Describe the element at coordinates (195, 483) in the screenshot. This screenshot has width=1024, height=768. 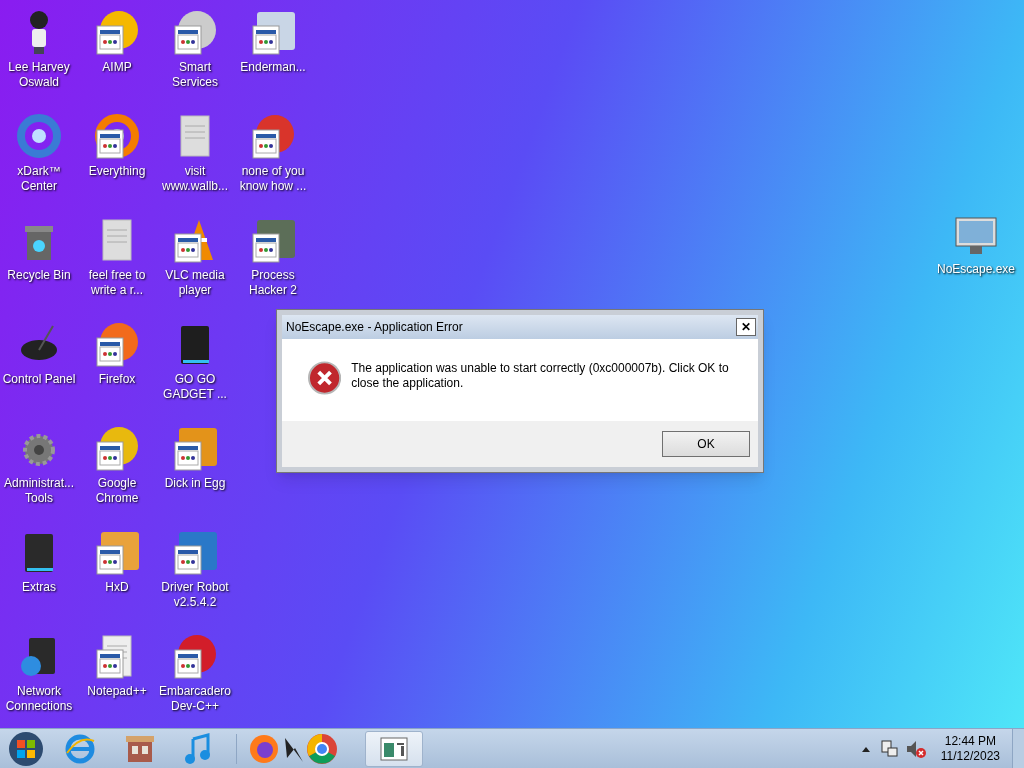
I see `icon-label: Dick in Egg` at that location.